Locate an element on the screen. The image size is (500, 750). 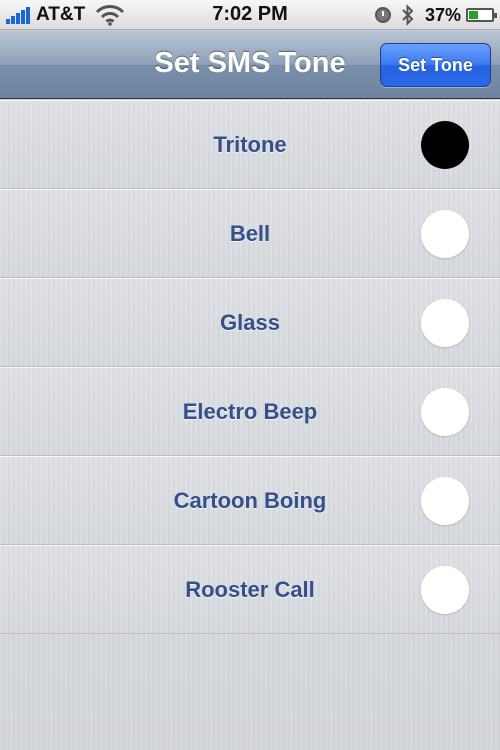
battery-percent: 37% is located at coordinates (442, 14).